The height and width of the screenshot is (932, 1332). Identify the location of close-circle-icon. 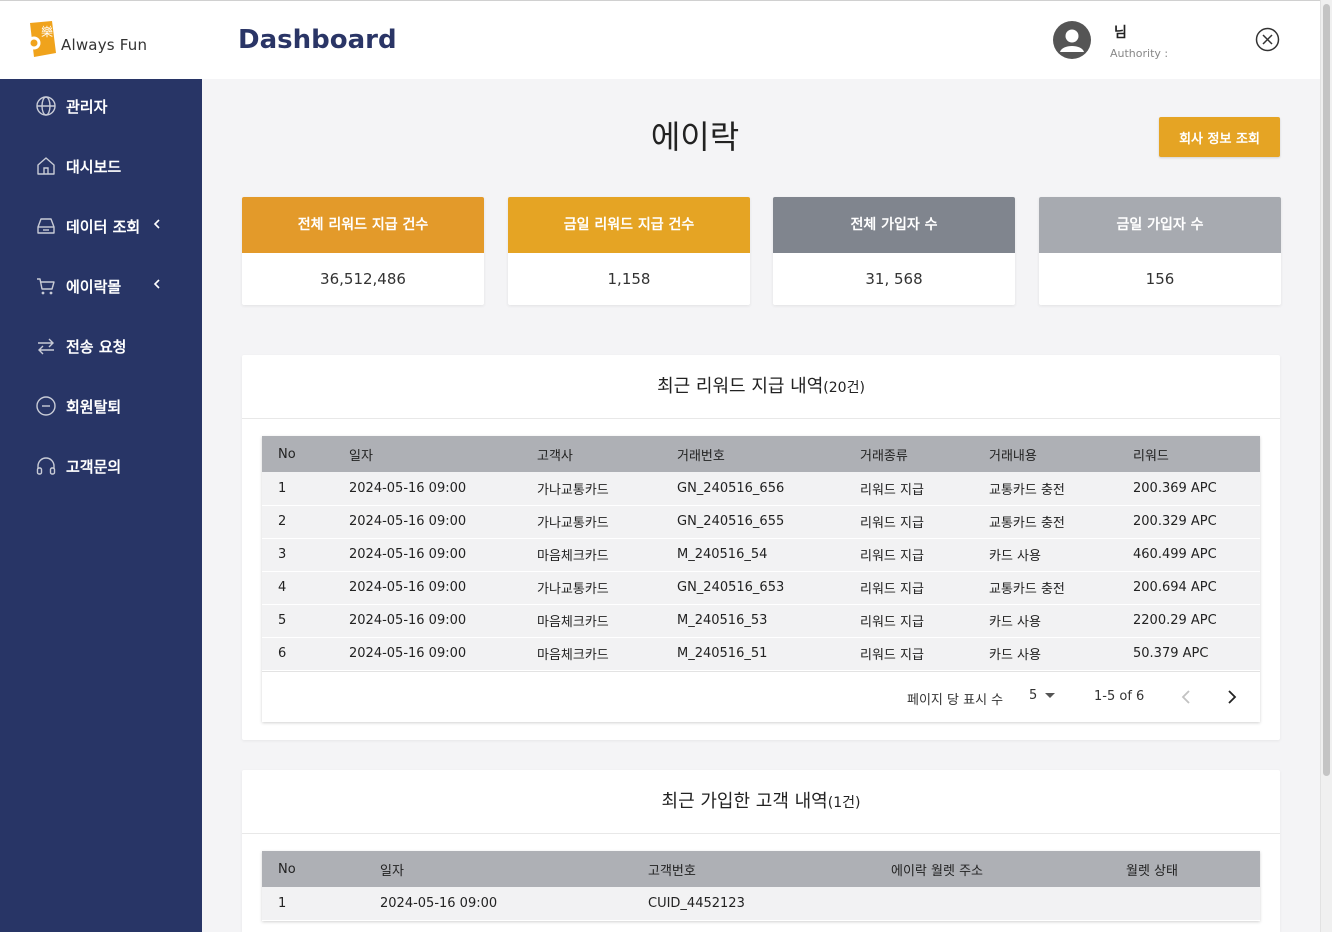
(1267, 39).